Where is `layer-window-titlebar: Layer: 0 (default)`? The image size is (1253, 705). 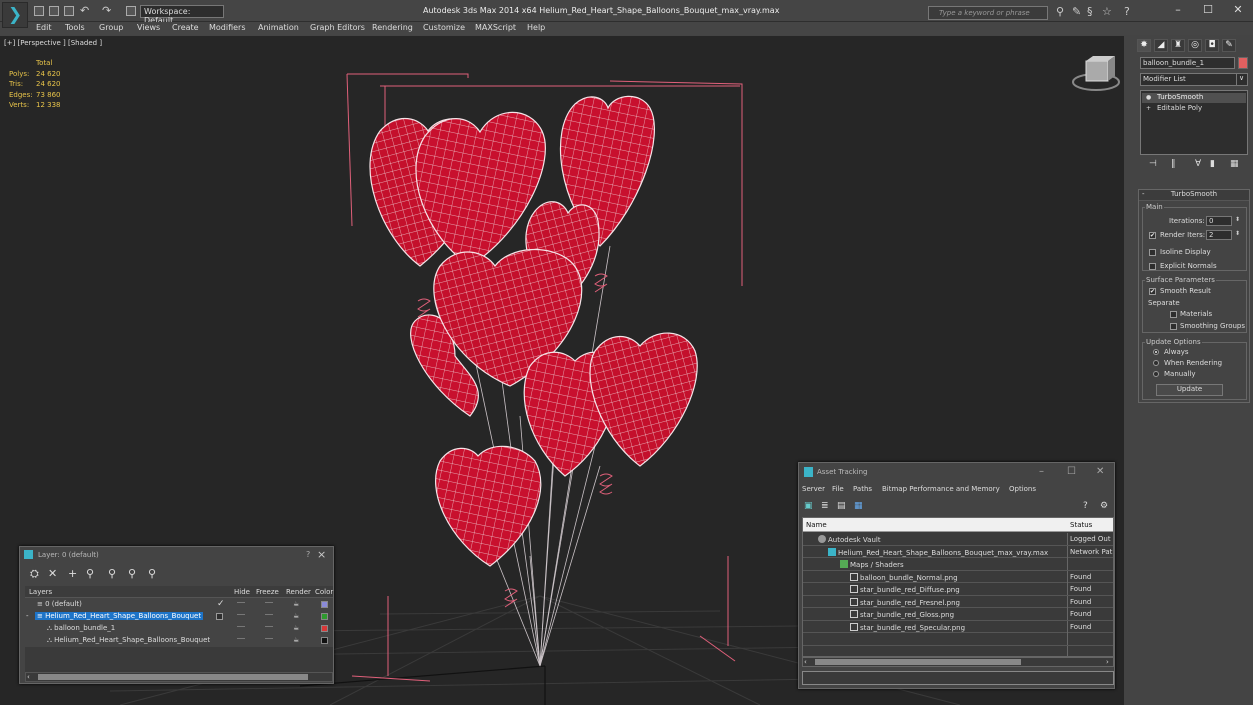
layer-window-titlebar: Layer: 0 (default) is located at coordinates (176, 555).